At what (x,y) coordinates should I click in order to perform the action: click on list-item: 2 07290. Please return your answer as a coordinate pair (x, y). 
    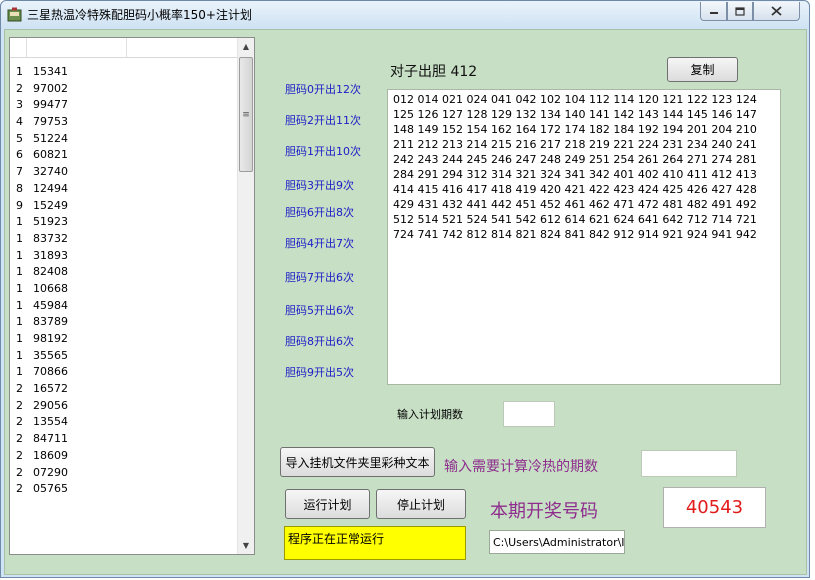
    Looking at the image, I should click on (124, 473).